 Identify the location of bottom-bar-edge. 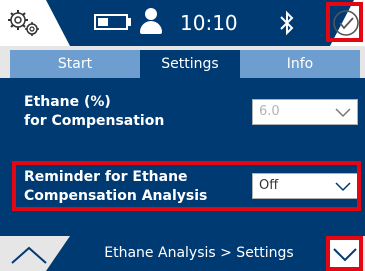
(58, 253).